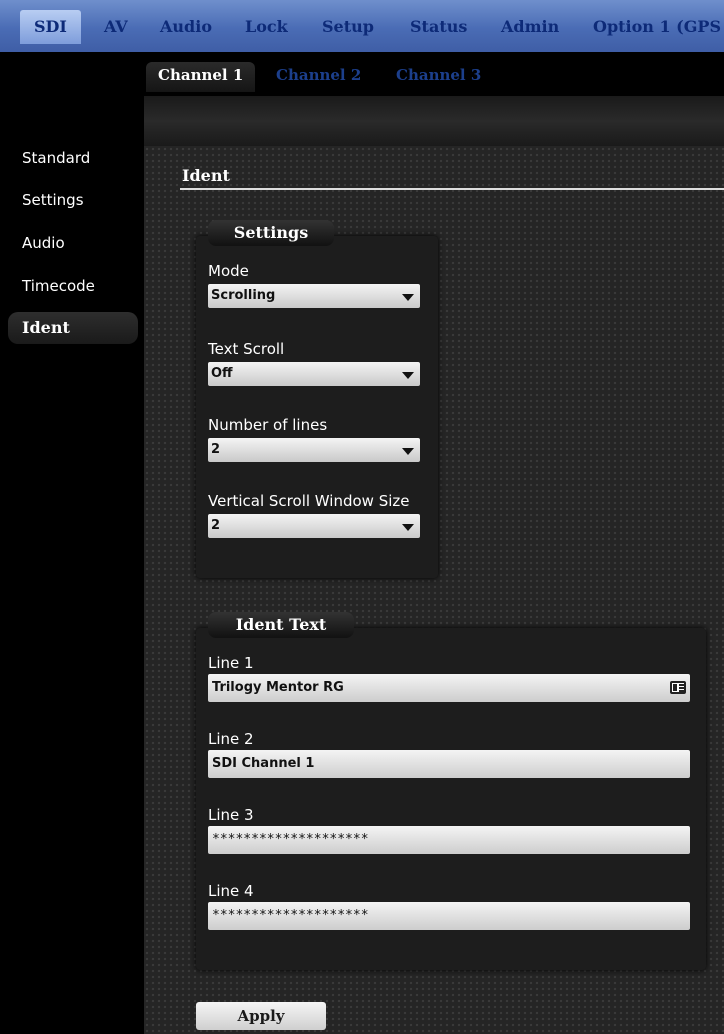  What do you see at coordinates (231, 663) in the screenshot?
I see `line1-label: Line 1` at bounding box center [231, 663].